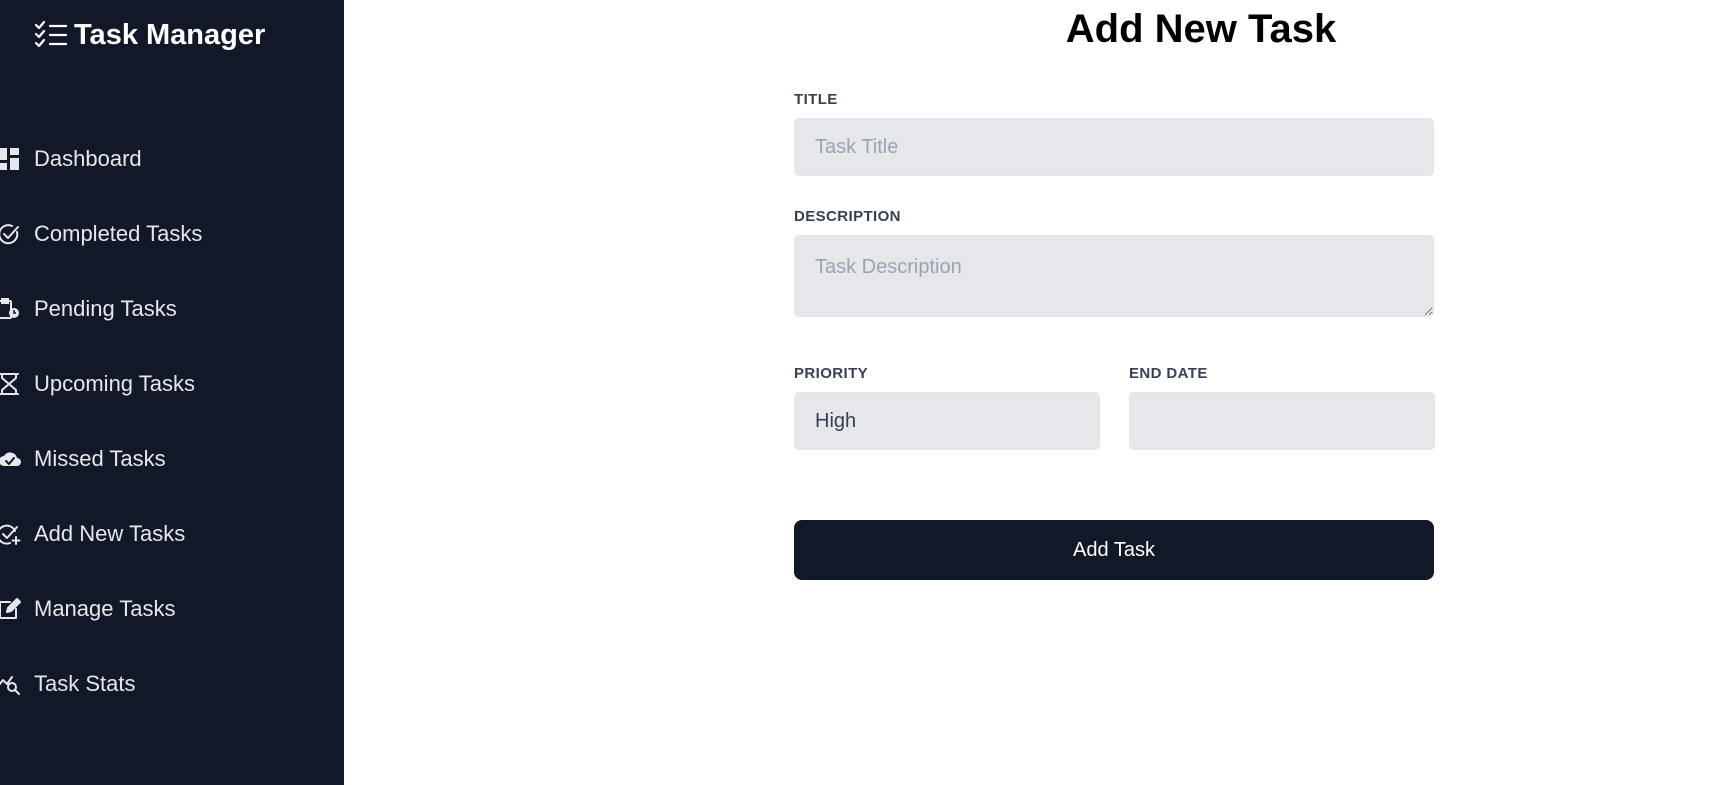 The image size is (1736, 785). I want to click on sidebar-item-label: Completed Tasks, so click(118, 233).